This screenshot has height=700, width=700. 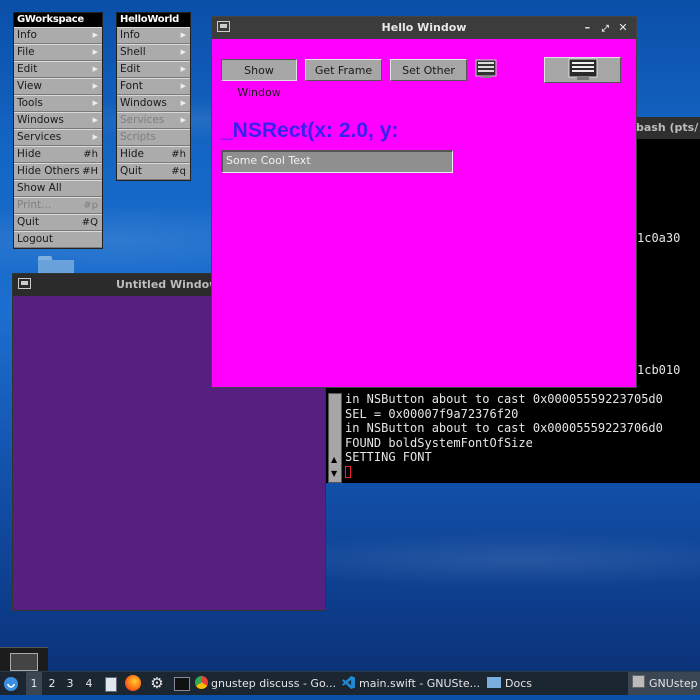 I want to click on menu-item-show-all: Show All, so click(x=58, y=188).